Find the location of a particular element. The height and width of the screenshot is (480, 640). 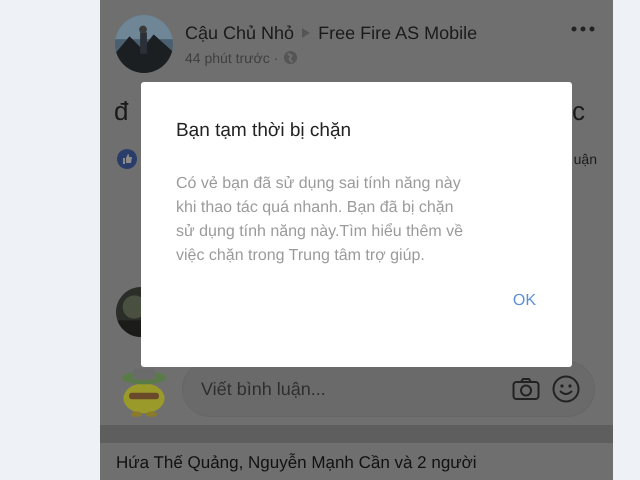

more-icon is located at coordinates (583, 29).